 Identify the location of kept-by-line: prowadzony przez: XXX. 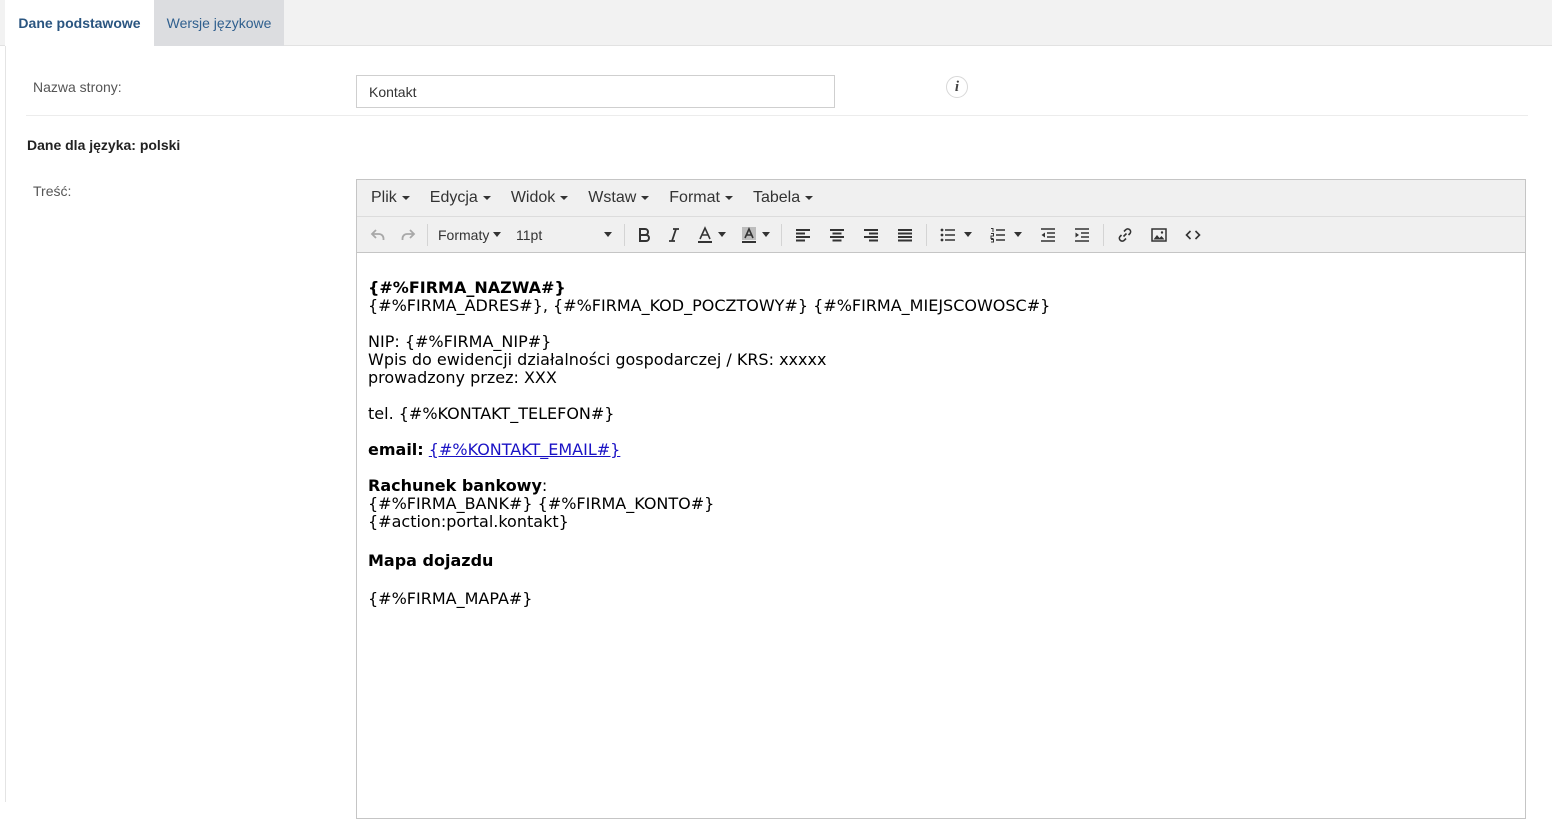
(462, 377).